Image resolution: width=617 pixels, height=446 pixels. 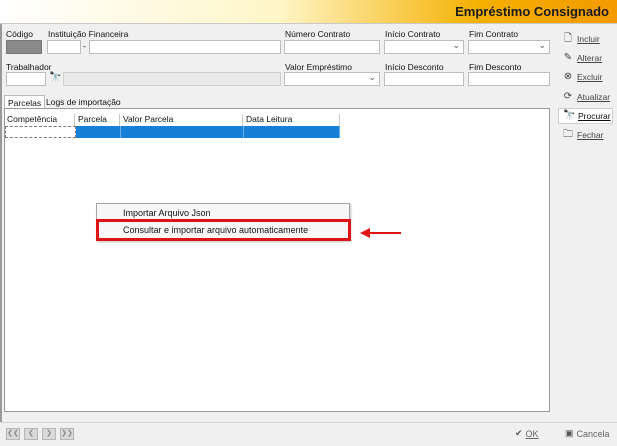 I want to click on incluir-button: 🗋 Incluir, so click(x=585, y=39).